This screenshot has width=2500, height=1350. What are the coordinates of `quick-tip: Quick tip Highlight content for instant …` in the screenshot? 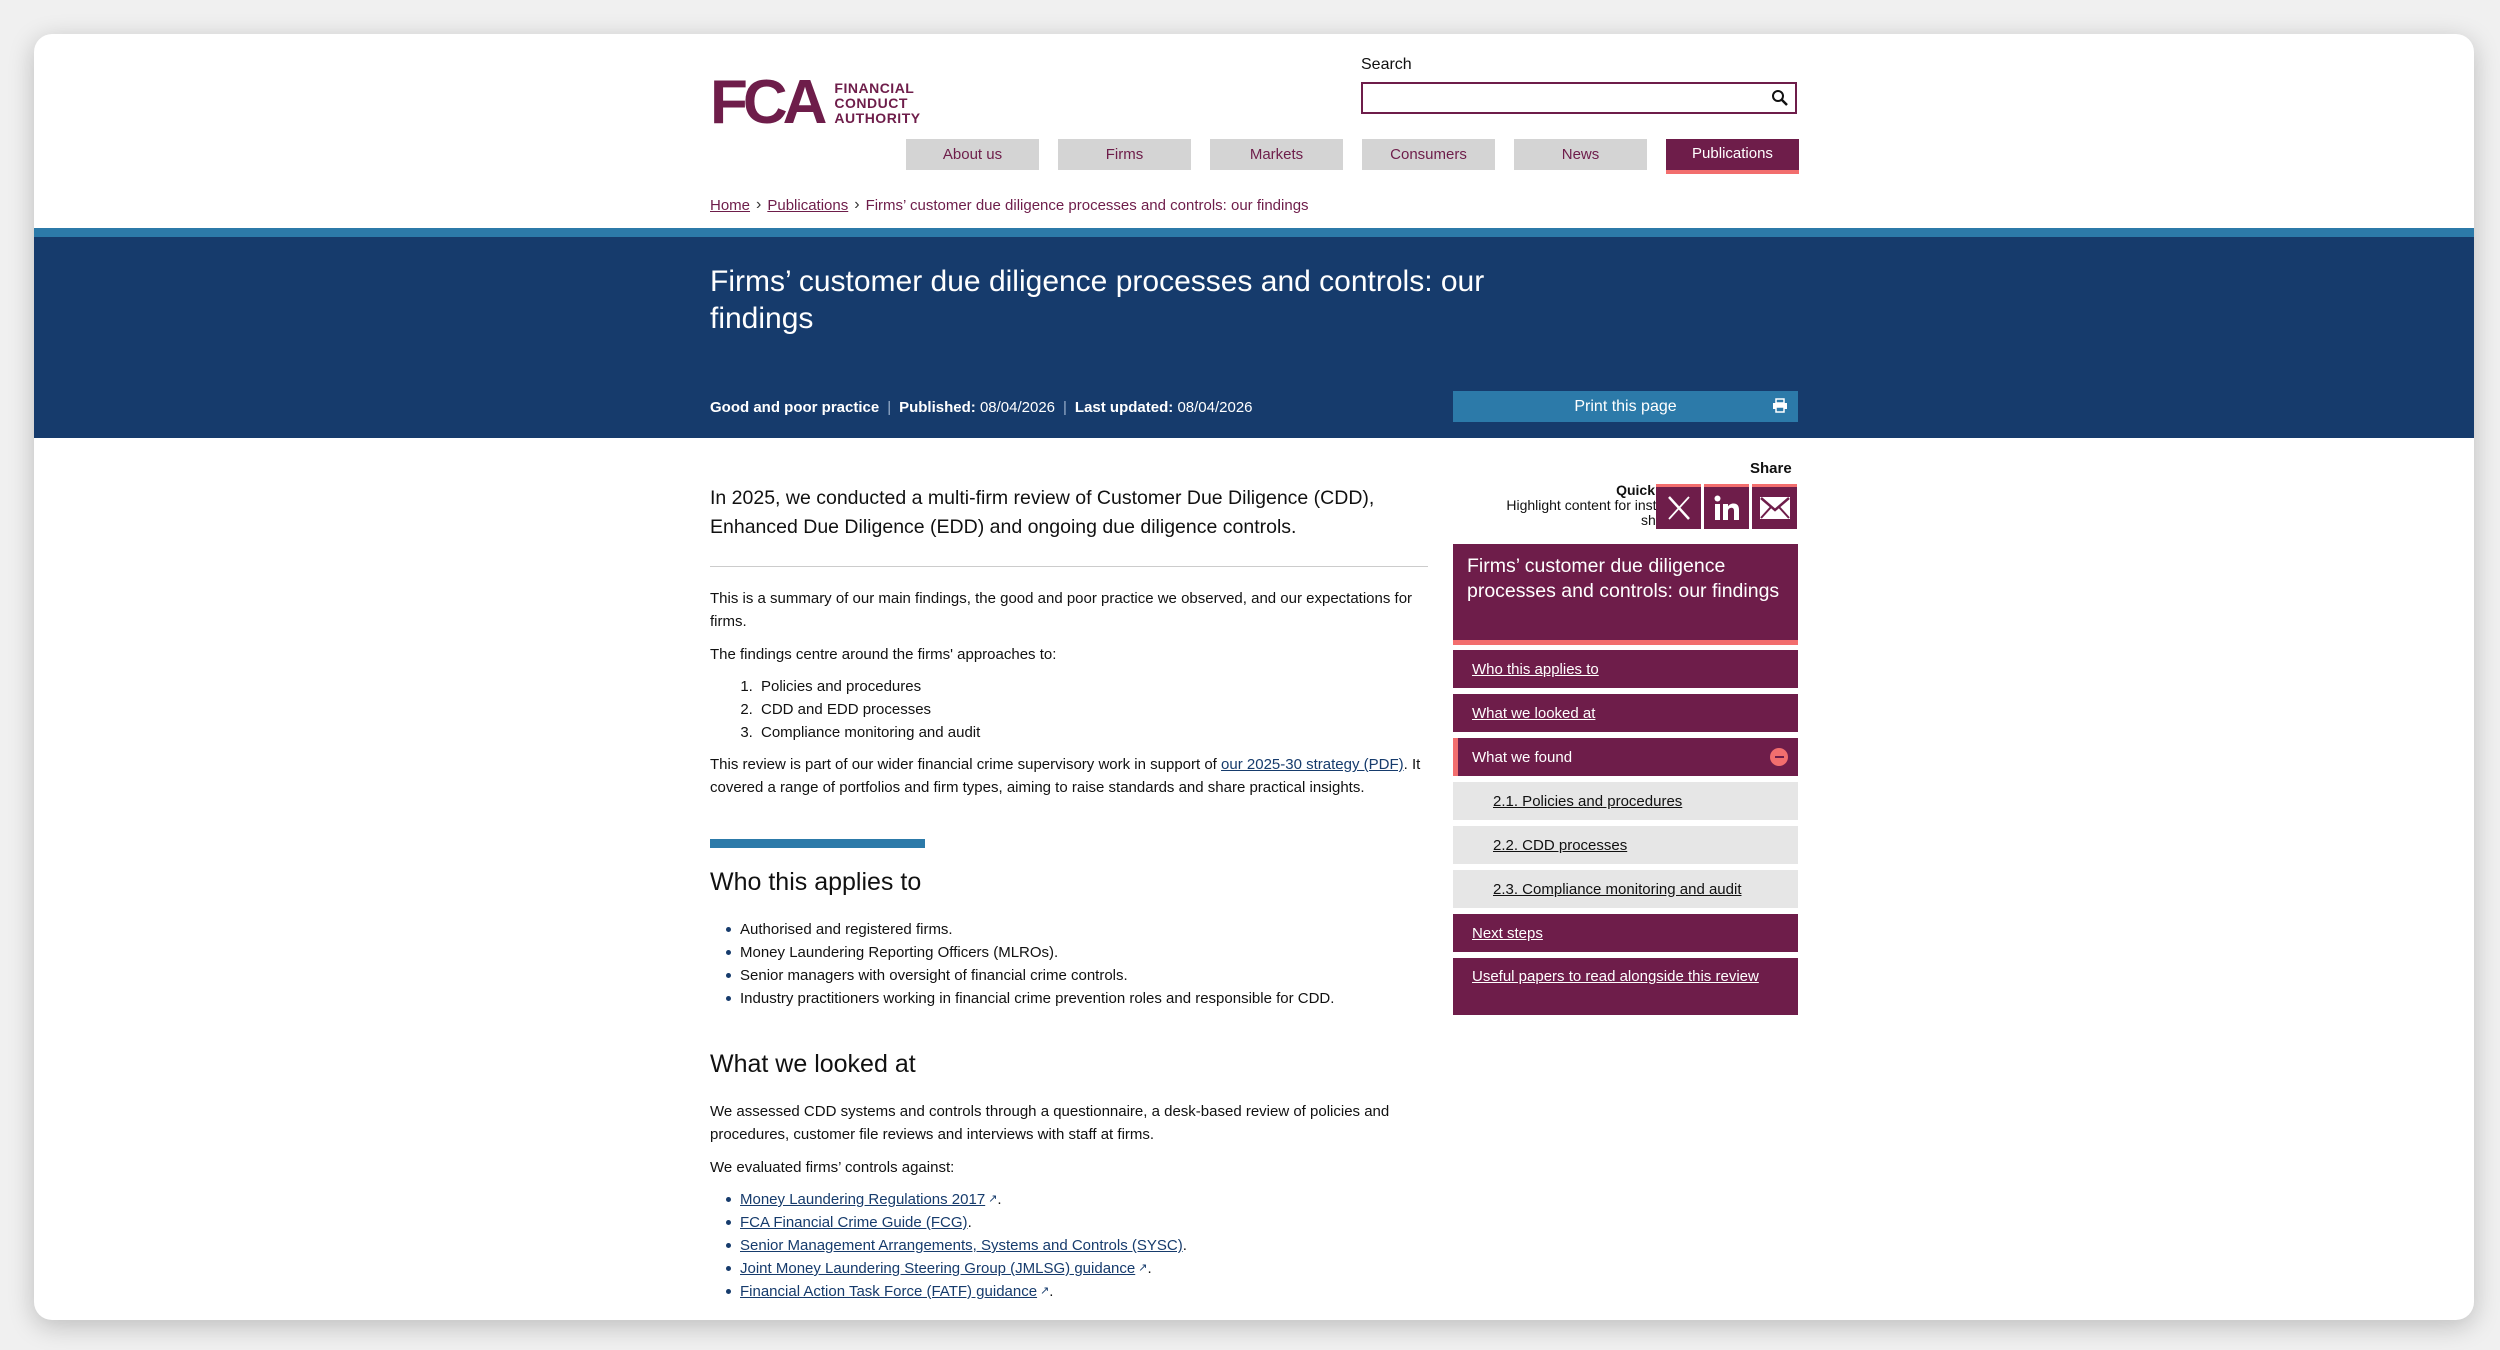 It's located at (1575, 505).